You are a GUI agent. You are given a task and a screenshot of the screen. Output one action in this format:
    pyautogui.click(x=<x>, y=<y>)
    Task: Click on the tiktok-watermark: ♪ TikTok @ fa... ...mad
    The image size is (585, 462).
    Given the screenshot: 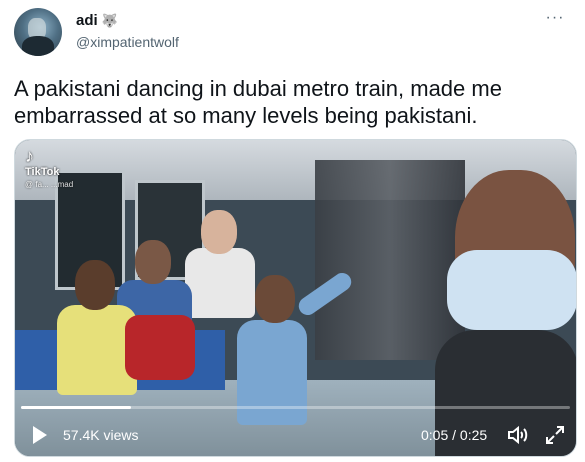 What is the action you would take?
    pyautogui.click(x=49, y=168)
    